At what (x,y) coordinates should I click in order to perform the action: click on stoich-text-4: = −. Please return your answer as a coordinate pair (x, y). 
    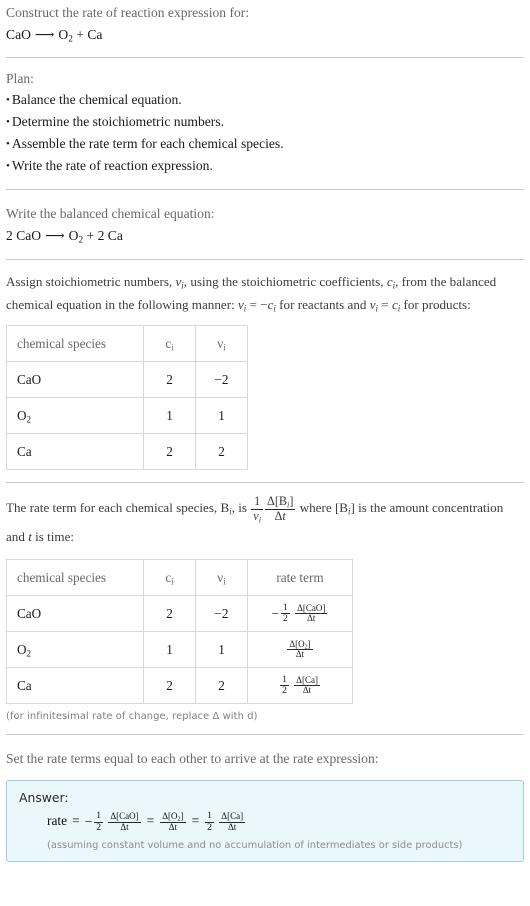
    Looking at the image, I should click on (257, 304).